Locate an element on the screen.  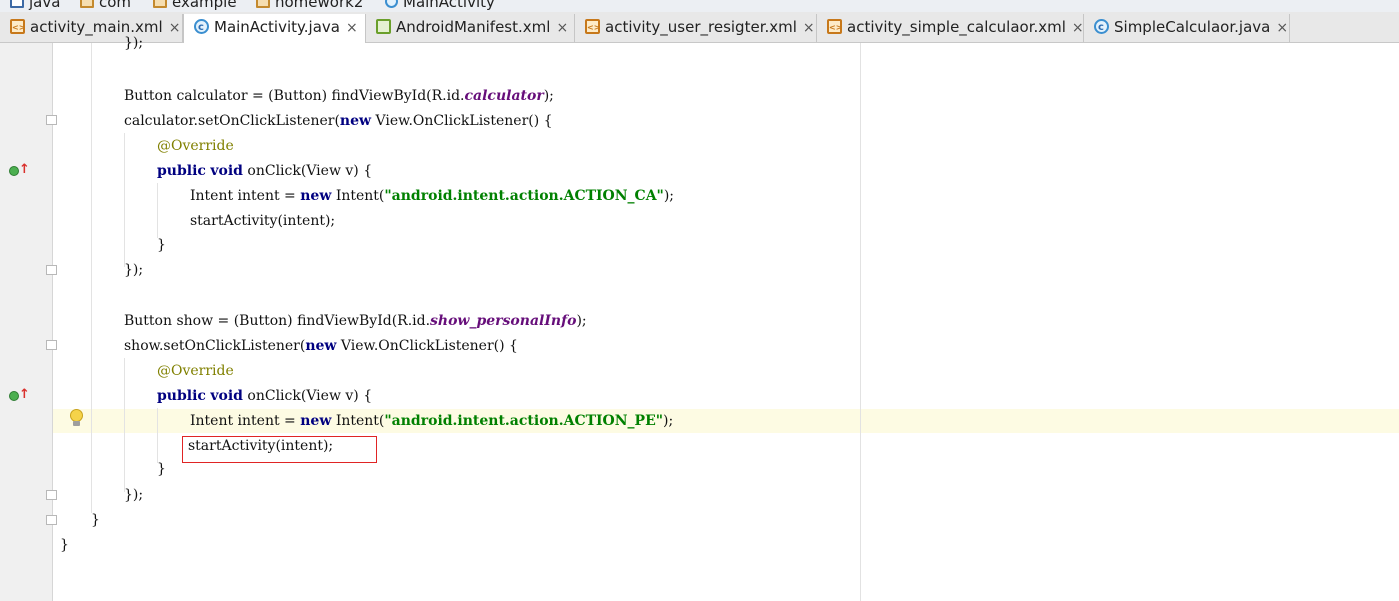
folder-icon is located at coordinates (17, 4).